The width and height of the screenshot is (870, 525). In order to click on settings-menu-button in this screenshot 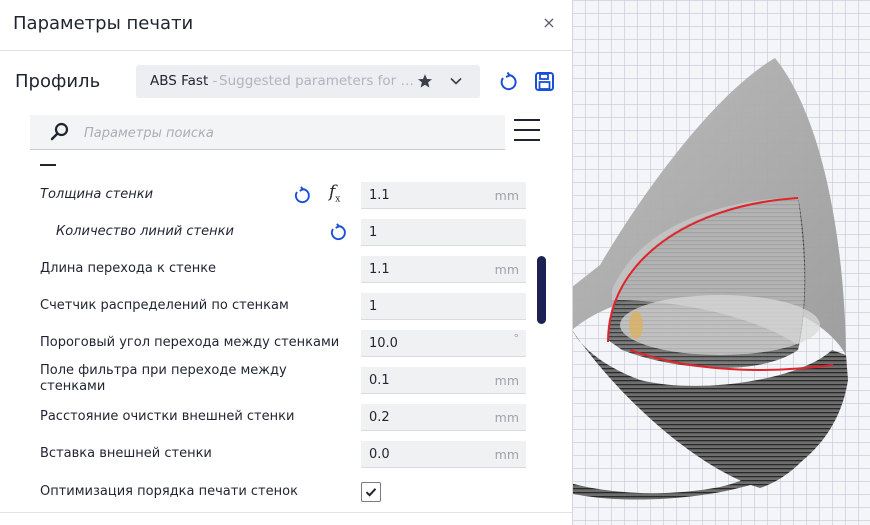, I will do `click(527, 131)`.